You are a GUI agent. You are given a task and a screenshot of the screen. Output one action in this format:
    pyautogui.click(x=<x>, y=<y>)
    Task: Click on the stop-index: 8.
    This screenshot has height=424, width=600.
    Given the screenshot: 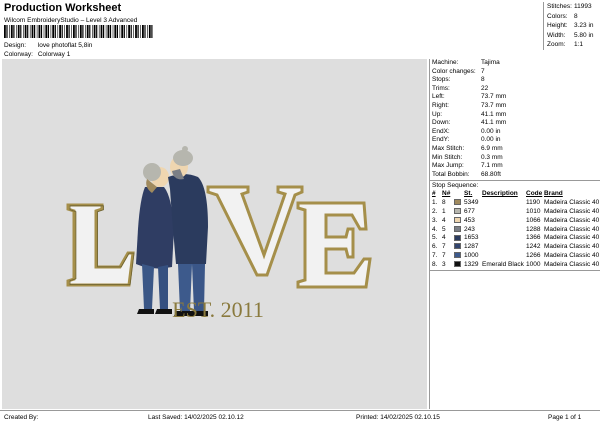 What is the action you would take?
    pyautogui.click(x=435, y=264)
    